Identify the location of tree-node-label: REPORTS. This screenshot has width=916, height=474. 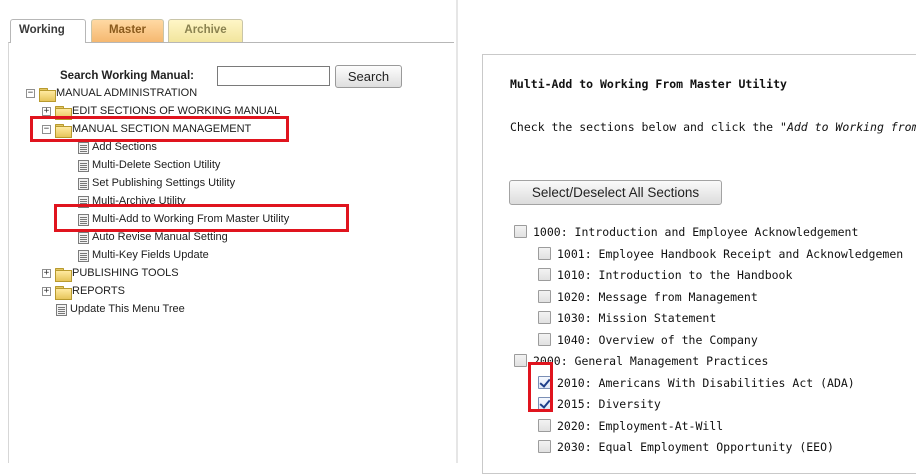
(98, 291).